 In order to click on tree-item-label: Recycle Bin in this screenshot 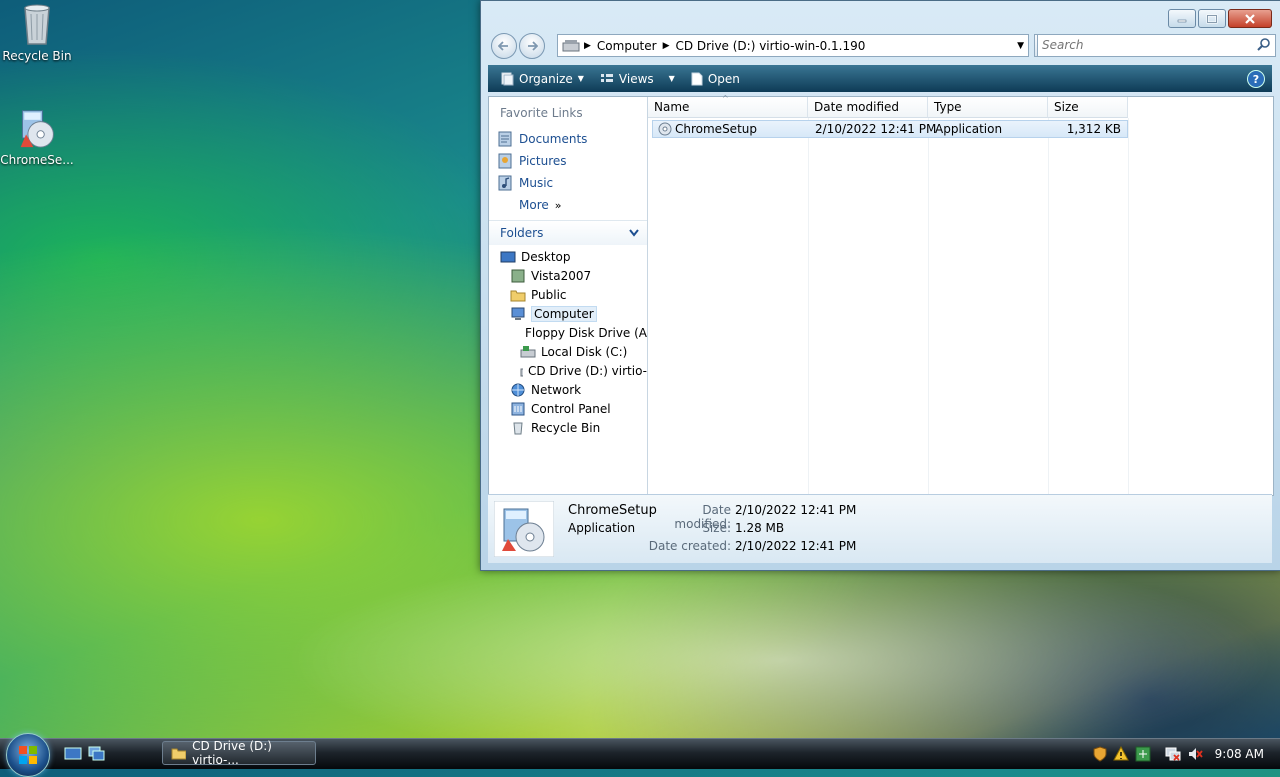, I will do `click(566, 427)`.